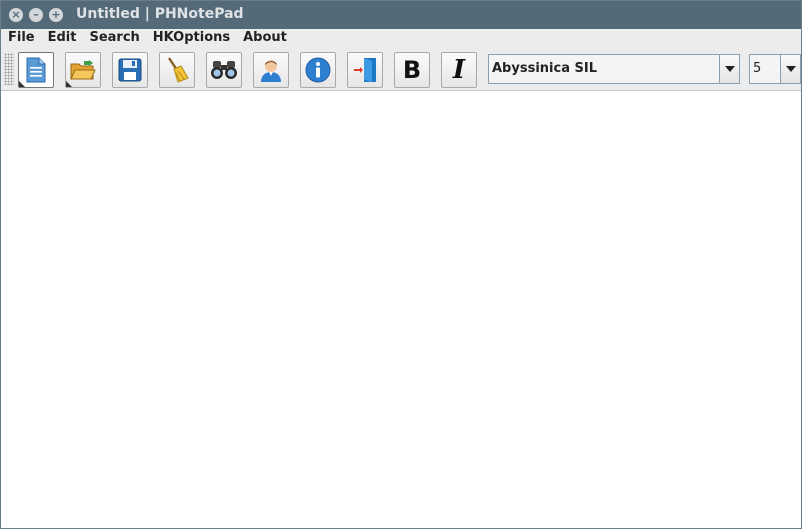 This screenshot has width=802, height=529. I want to click on menu-search: Search, so click(113, 38).